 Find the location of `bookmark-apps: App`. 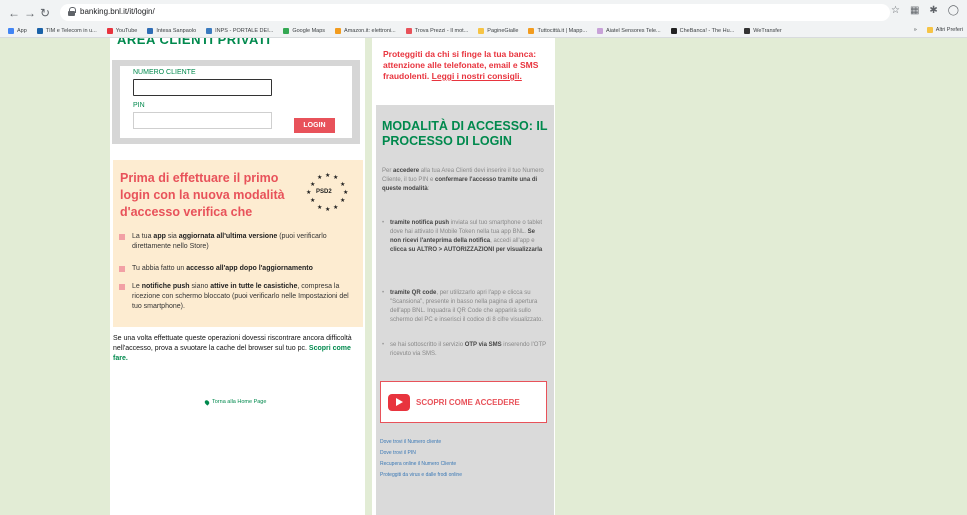

bookmark-apps: App is located at coordinates (17, 31).